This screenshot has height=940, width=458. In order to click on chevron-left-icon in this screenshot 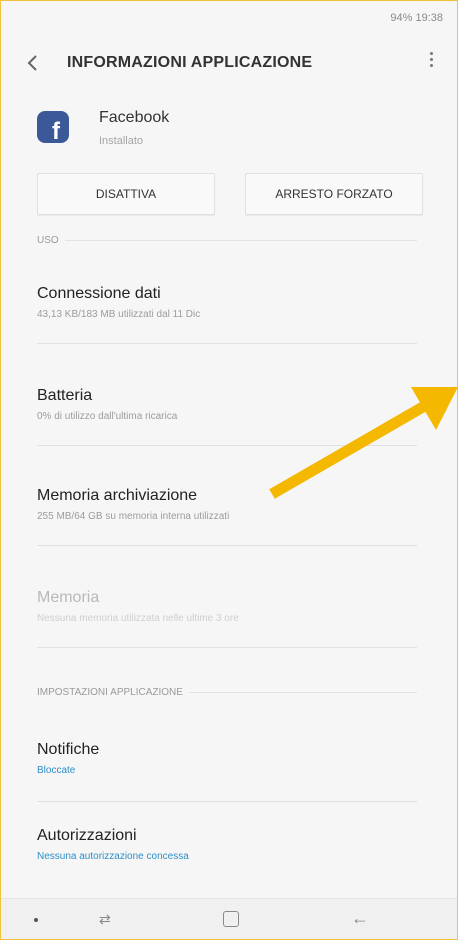, I will do `click(33, 63)`.